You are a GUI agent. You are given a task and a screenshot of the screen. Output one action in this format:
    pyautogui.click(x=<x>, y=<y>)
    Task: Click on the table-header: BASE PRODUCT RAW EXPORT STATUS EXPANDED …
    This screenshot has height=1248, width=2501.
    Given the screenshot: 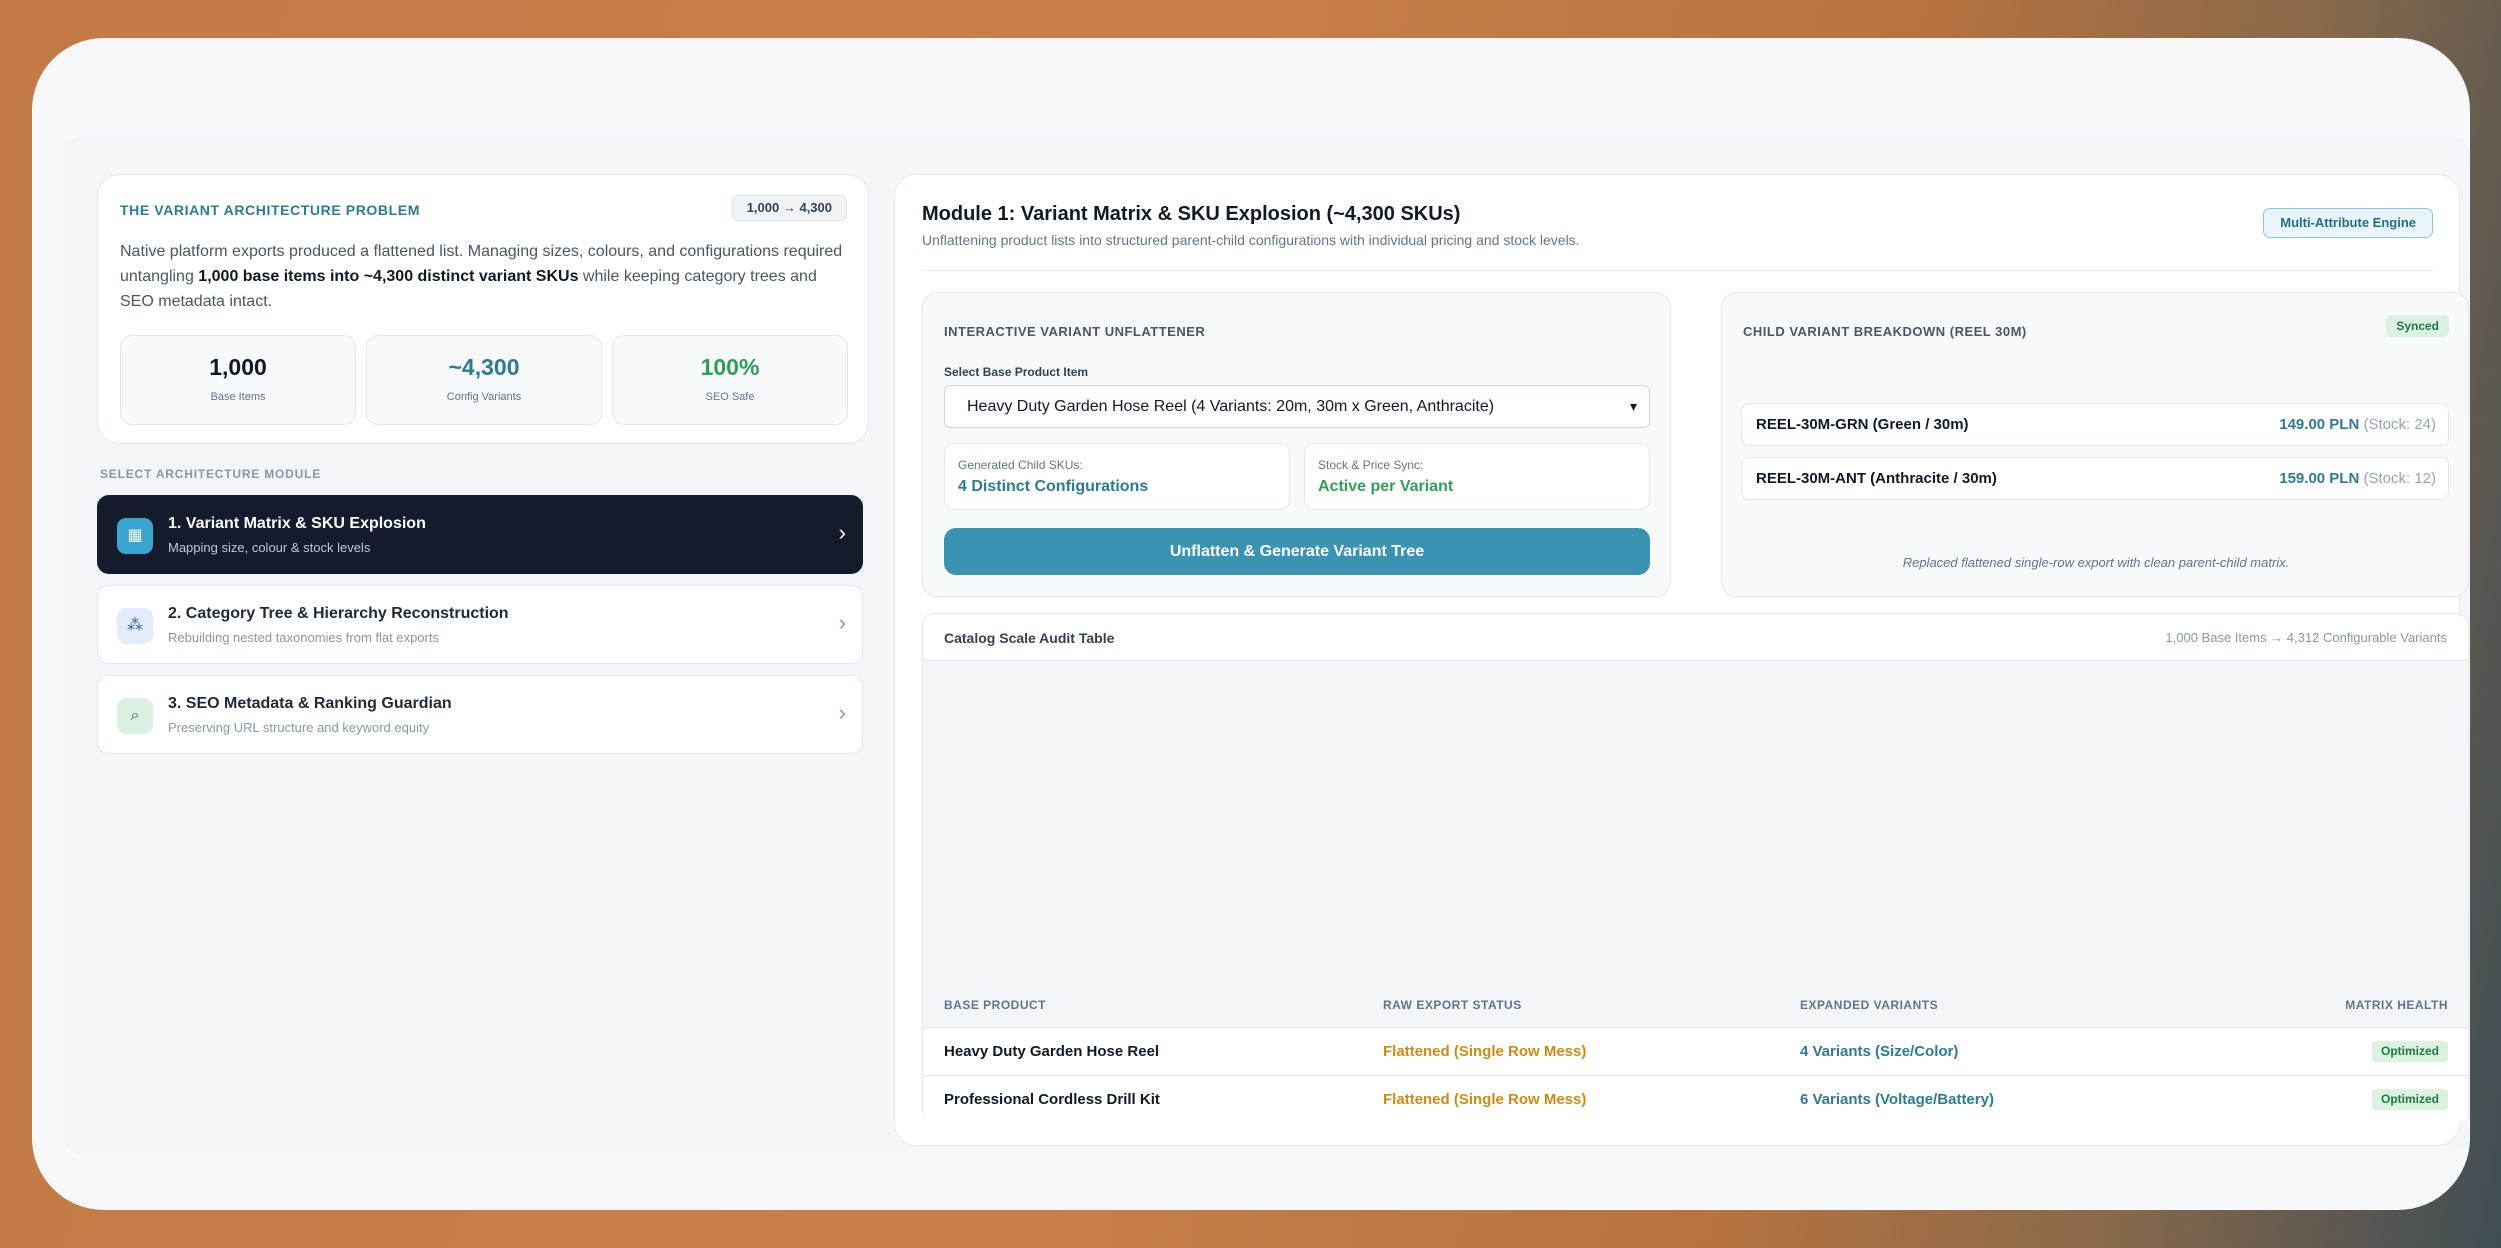 What is the action you would take?
    pyautogui.click(x=1696, y=1005)
    